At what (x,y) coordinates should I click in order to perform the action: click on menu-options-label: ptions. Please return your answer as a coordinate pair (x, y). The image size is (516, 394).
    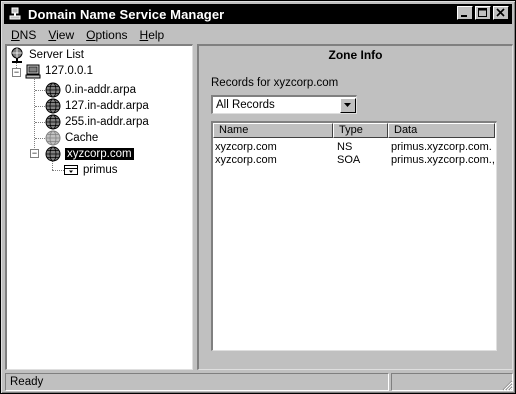
    Looking at the image, I should click on (111, 35).